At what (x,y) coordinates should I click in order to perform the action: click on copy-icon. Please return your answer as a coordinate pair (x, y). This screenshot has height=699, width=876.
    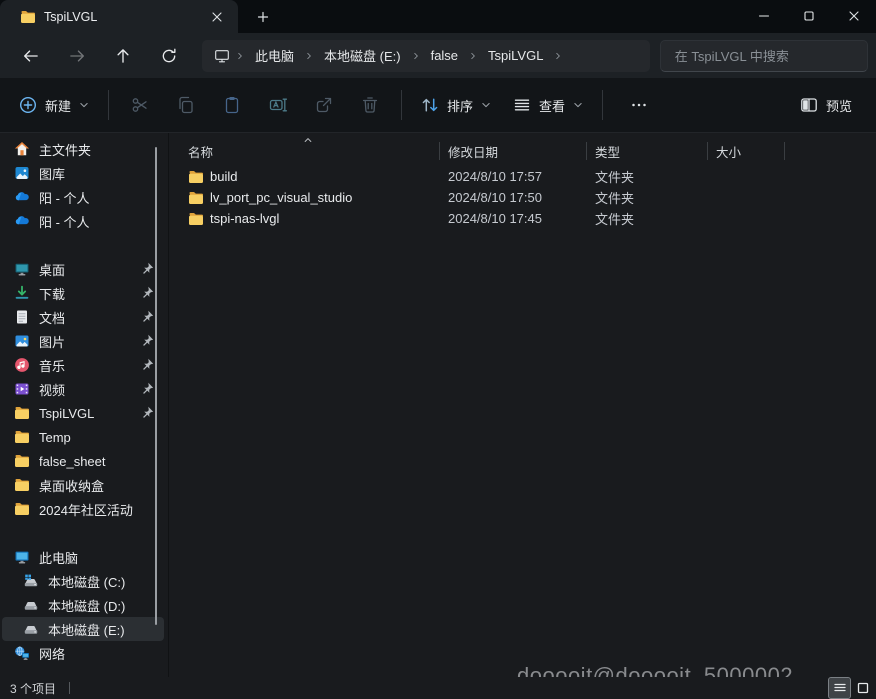
    Looking at the image, I should click on (186, 105).